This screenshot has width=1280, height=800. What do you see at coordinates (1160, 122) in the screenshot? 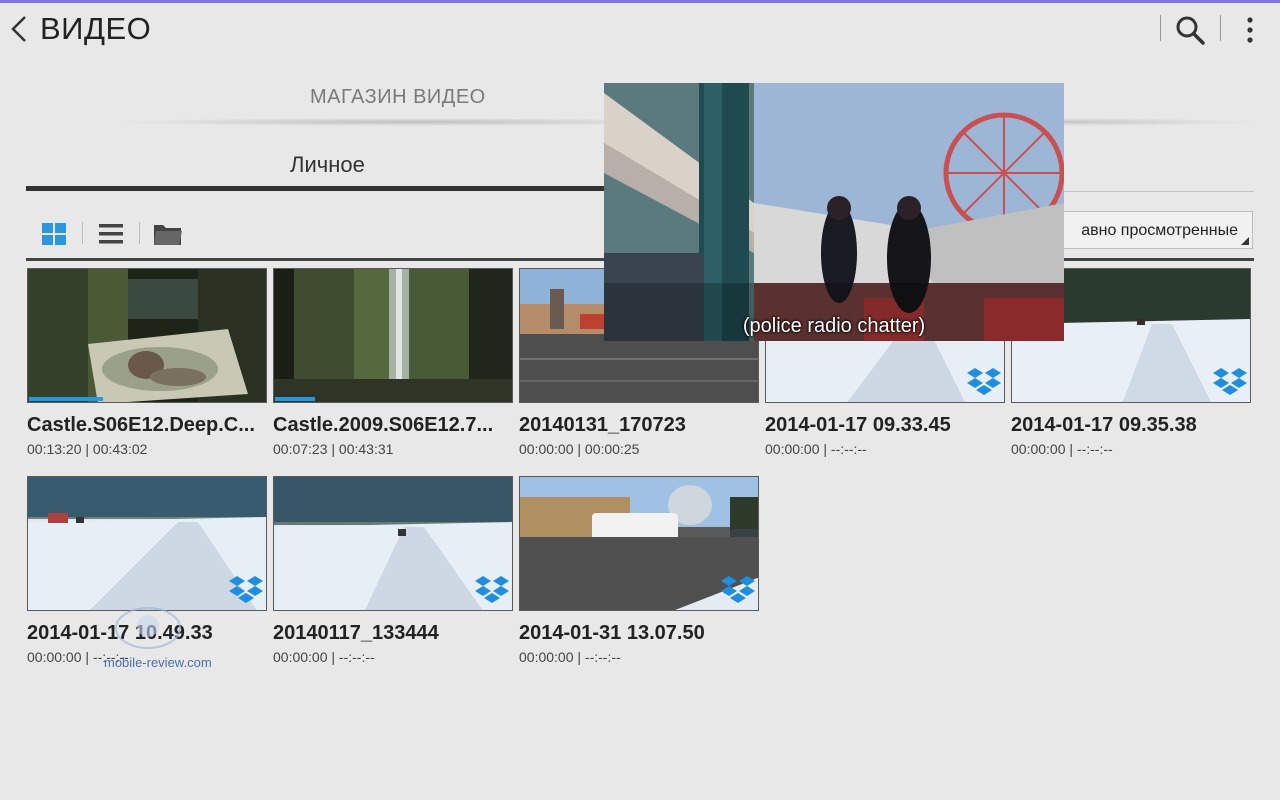
I see `tab-shadow` at bounding box center [1160, 122].